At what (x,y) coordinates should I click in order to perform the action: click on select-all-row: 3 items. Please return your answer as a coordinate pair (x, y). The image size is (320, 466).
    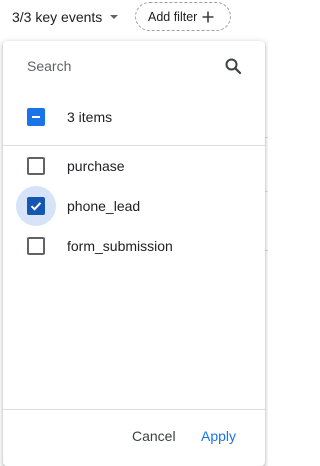
    Looking at the image, I should click on (134, 117).